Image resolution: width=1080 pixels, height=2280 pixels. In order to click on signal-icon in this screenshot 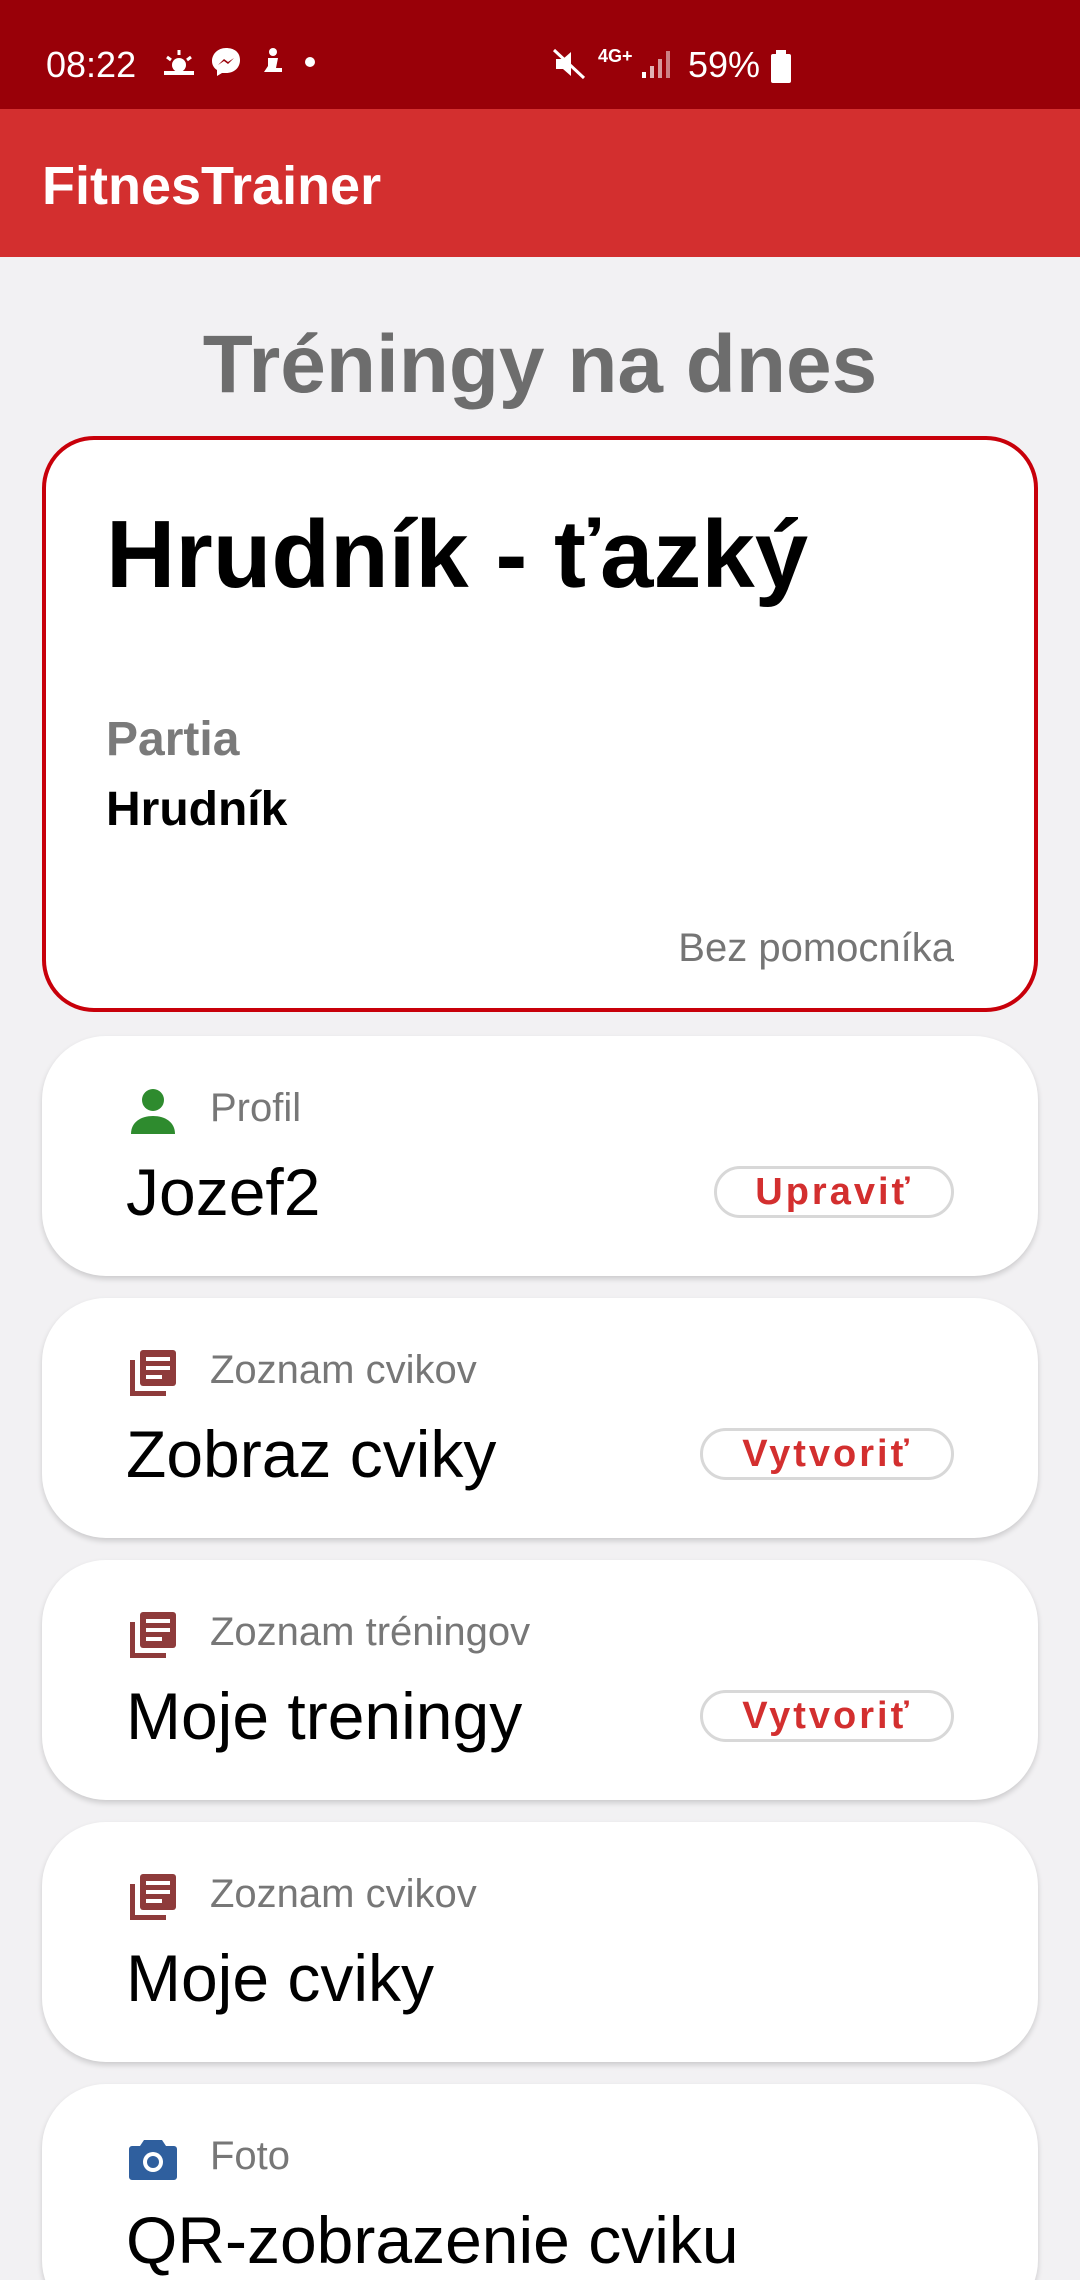, I will do `click(656, 64)`.